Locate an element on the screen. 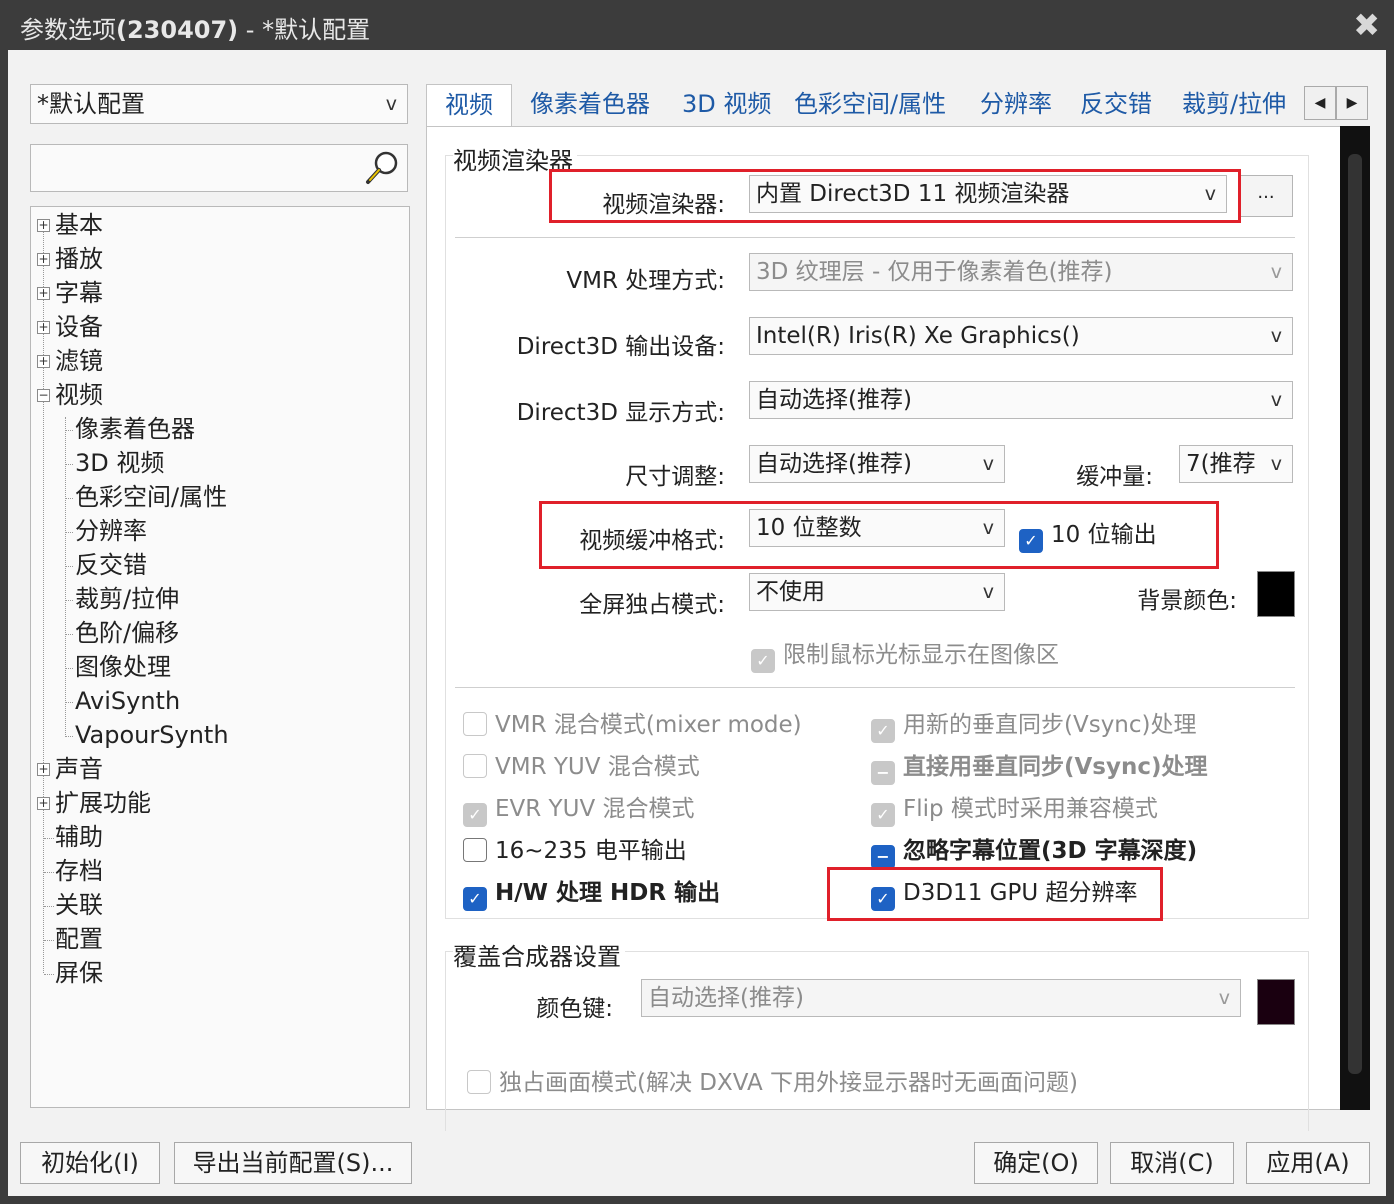 The width and height of the screenshot is (1394, 1204). option-label: VMR 混合模式(mixer mode) is located at coordinates (648, 725).